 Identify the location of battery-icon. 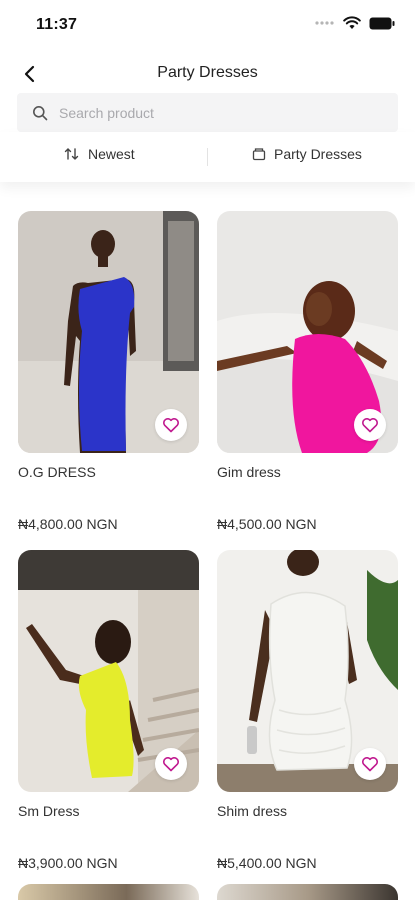
(382, 23).